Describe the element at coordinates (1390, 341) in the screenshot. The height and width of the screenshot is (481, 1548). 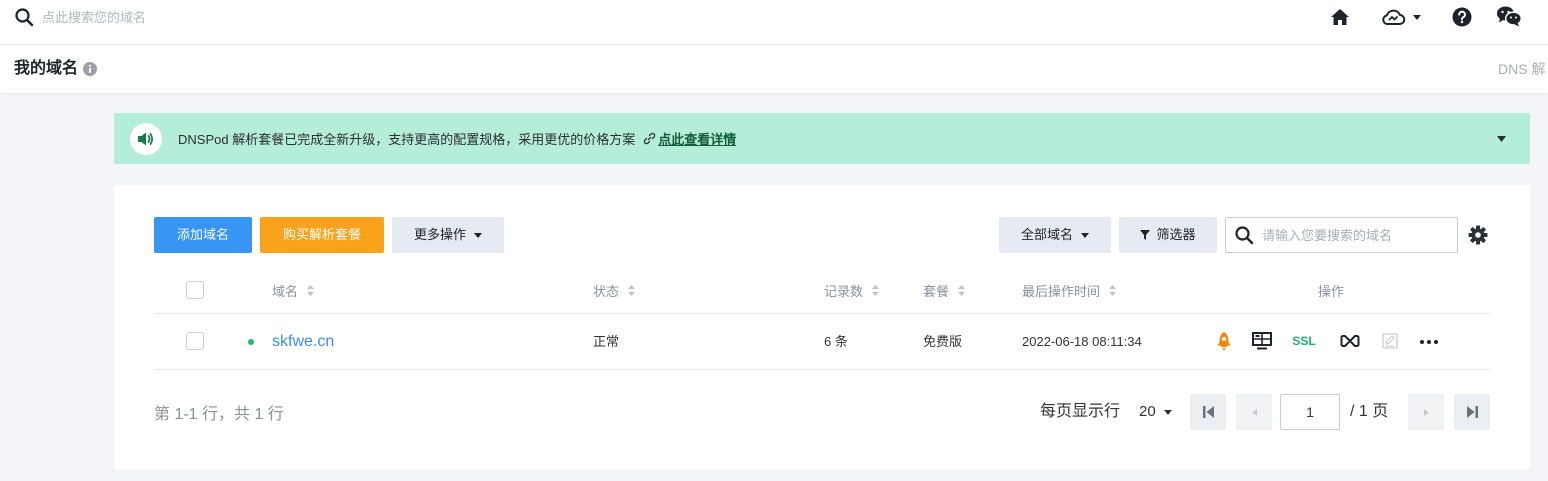
I see `edit-note-icon` at that location.